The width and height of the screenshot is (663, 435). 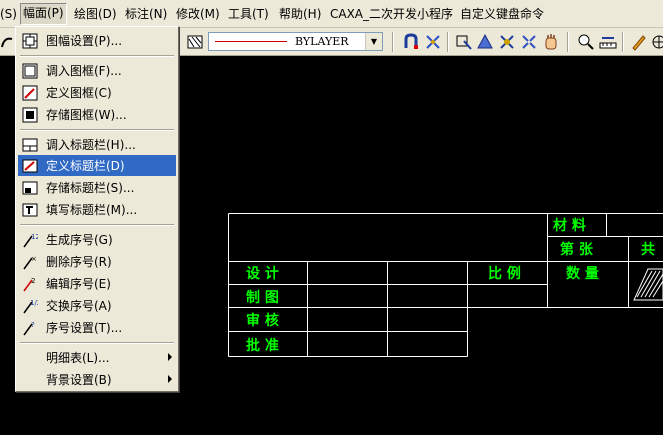 I want to click on menu-item-delete-number: × 删除序号(R), so click(x=97, y=261).